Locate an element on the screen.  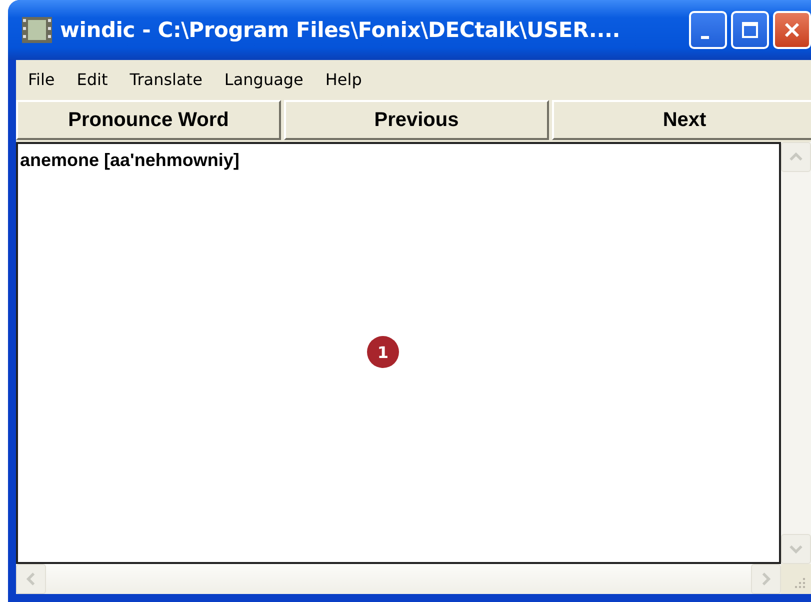
maximize-icon is located at coordinates (750, 30).